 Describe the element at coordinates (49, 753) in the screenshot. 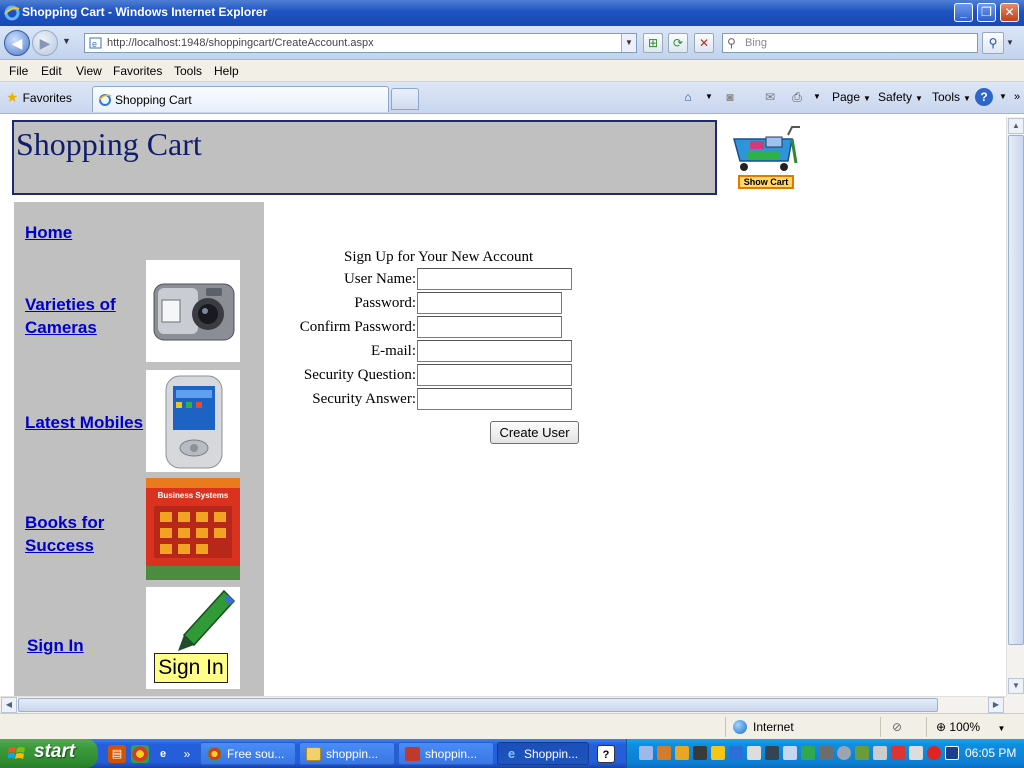

I see `start-button: start` at that location.